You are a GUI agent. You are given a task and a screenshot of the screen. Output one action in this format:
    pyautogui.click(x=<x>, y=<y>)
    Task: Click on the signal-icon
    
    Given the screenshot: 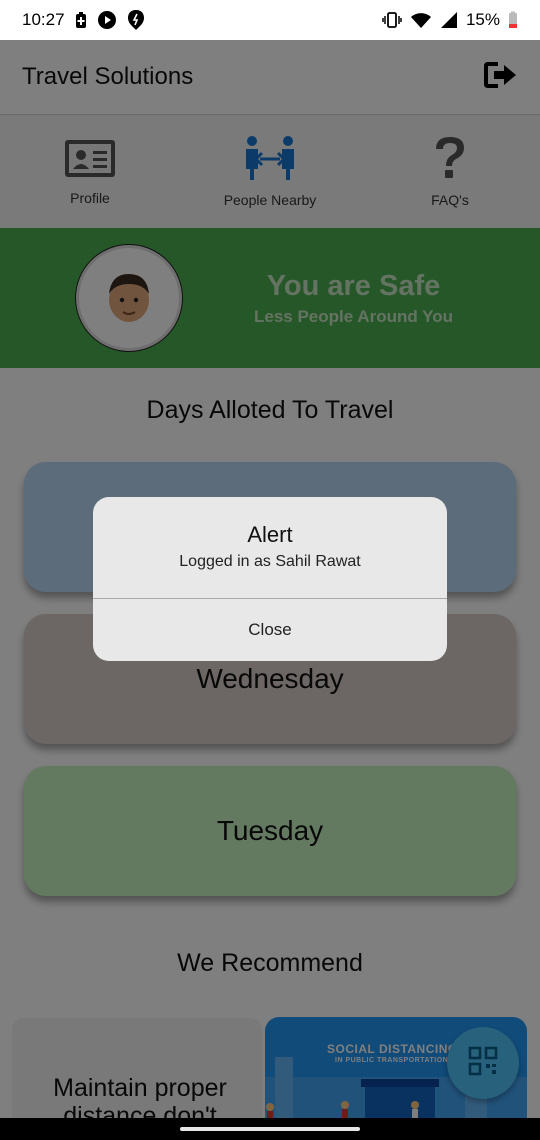 What is the action you would take?
    pyautogui.click(x=449, y=20)
    